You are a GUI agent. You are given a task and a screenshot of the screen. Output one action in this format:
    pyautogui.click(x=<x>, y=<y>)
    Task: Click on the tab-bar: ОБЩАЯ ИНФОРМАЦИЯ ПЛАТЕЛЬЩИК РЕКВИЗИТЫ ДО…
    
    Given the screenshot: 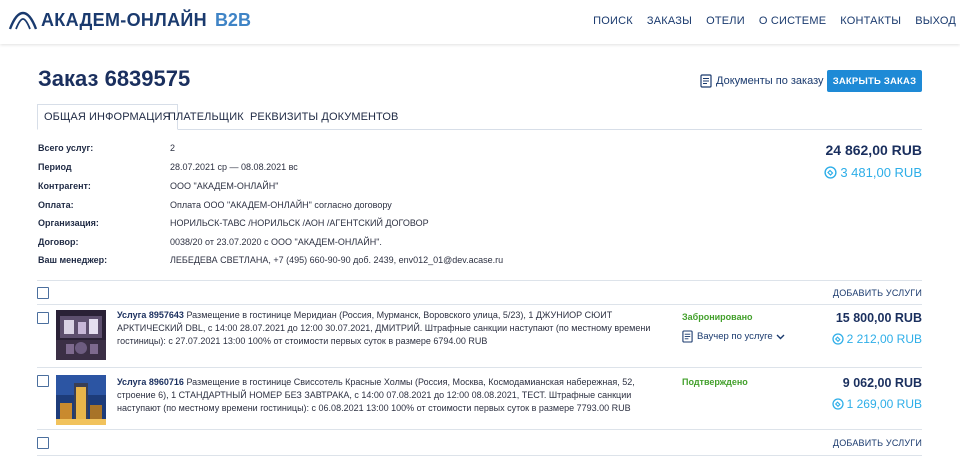 What is the action you would take?
    pyautogui.click(x=479, y=117)
    